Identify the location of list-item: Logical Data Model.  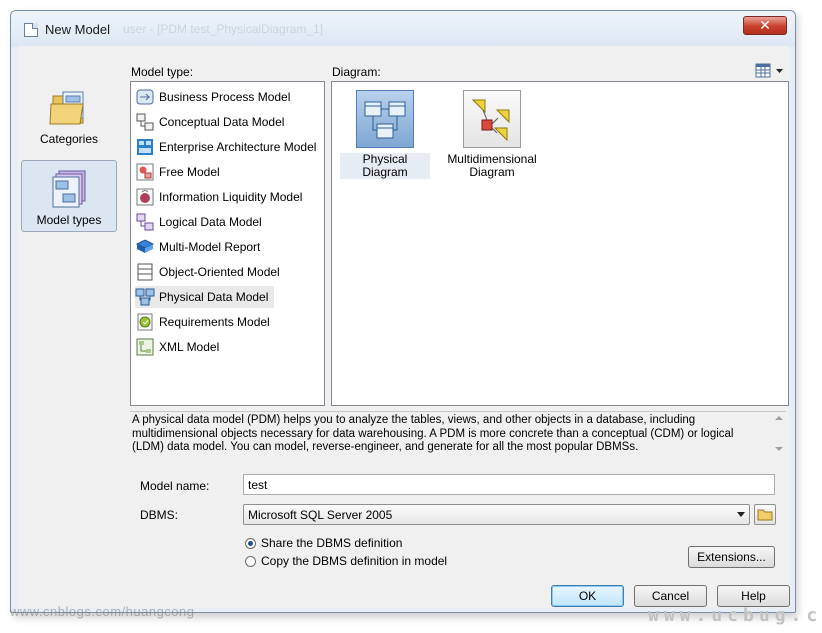
(201, 222).